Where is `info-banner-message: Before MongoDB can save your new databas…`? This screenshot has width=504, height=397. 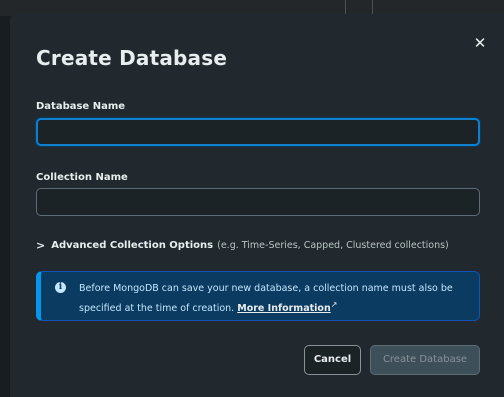
info-banner-message: Before MongoDB can save your new databas… is located at coordinates (279, 299).